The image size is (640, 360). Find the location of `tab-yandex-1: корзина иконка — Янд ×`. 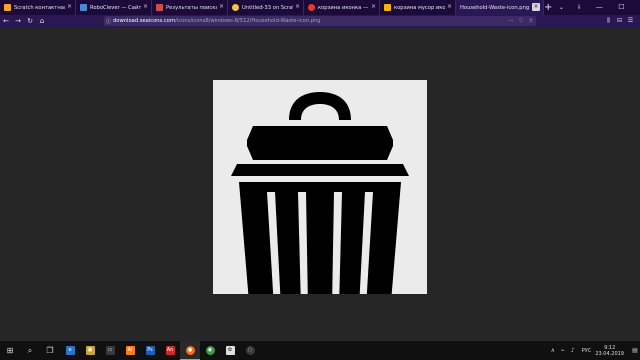

tab-yandex-1: корзина иконка — Янд × is located at coordinates (342, 7).